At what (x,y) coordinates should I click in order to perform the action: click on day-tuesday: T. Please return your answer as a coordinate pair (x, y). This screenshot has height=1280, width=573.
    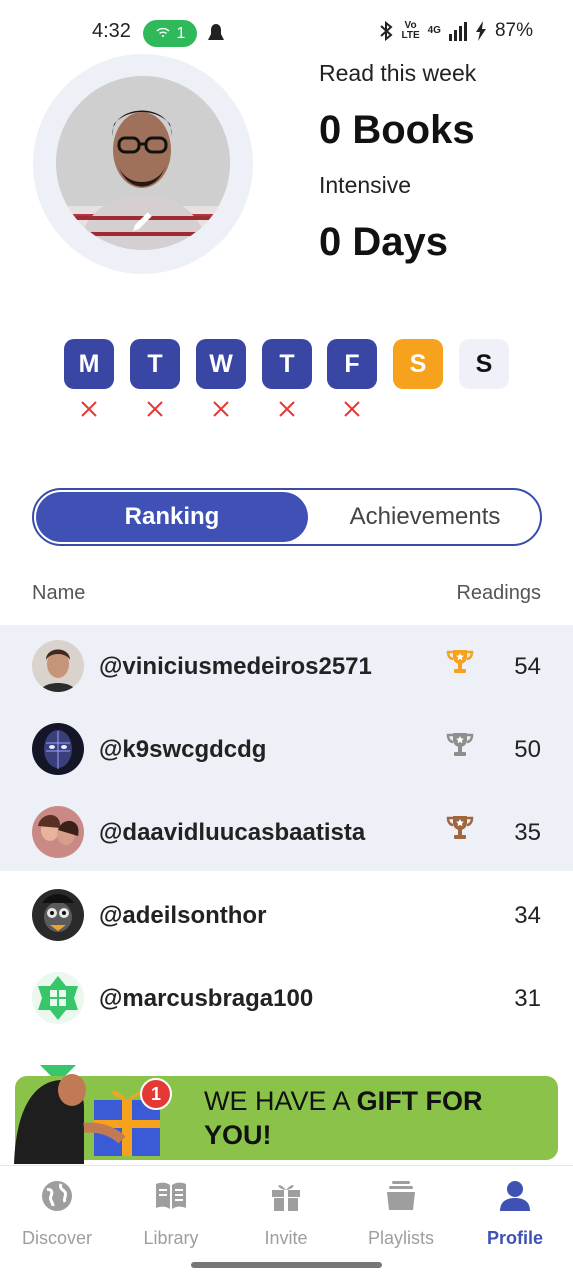
    Looking at the image, I should click on (155, 364).